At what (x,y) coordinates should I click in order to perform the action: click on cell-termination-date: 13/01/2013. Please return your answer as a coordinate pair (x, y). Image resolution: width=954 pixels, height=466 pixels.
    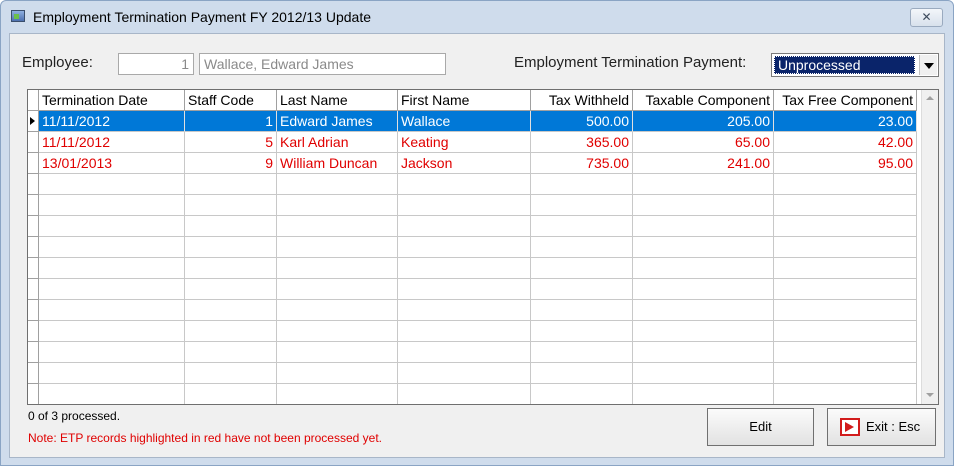
    Looking at the image, I should click on (112, 163).